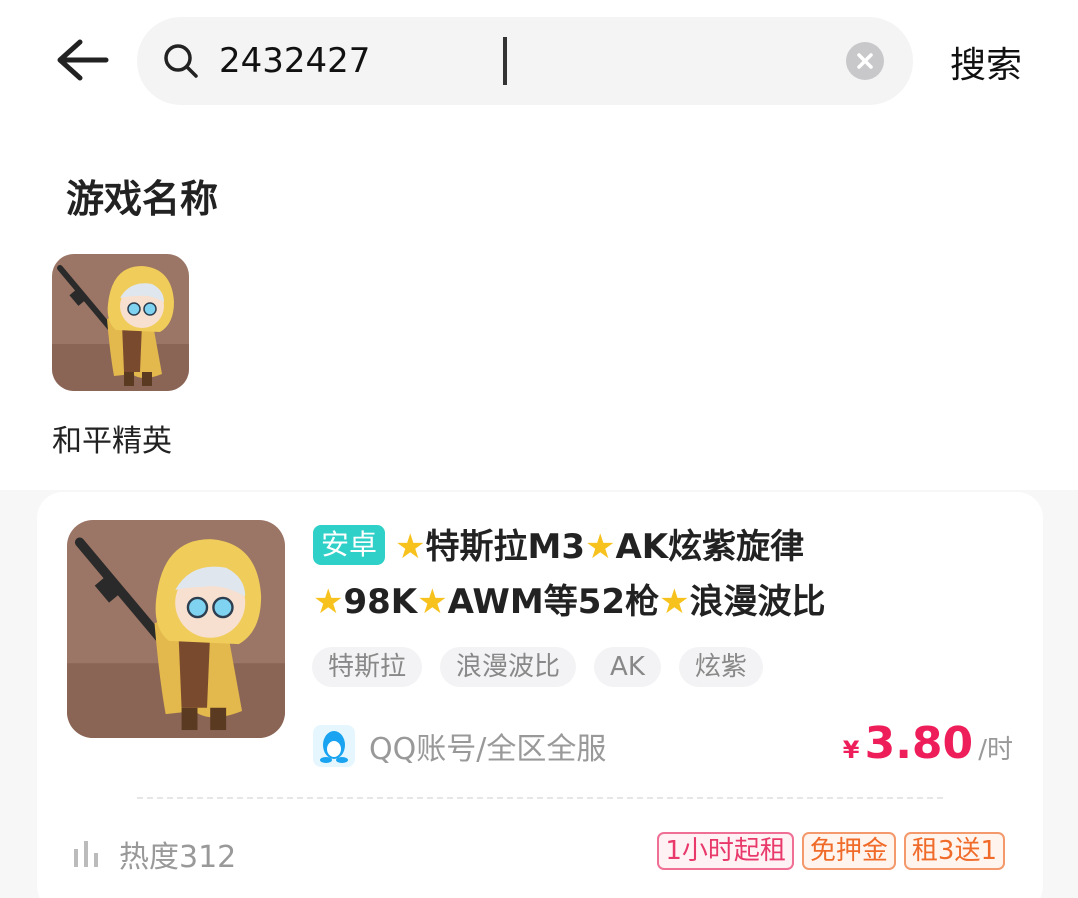 The height and width of the screenshot is (898, 1078). What do you see at coordinates (851, 750) in the screenshot?
I see `price-currency: ¥` at bounding box center [851, 750].